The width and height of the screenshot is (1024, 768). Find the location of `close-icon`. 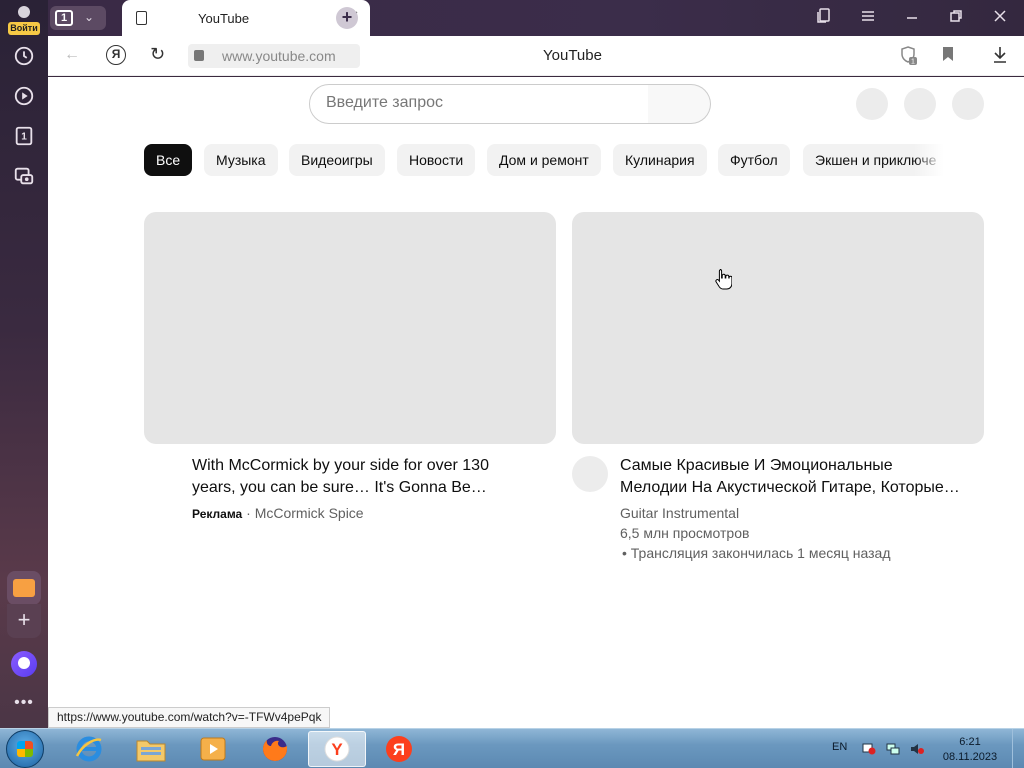

close-icon is located at coordinates (1000, 17).